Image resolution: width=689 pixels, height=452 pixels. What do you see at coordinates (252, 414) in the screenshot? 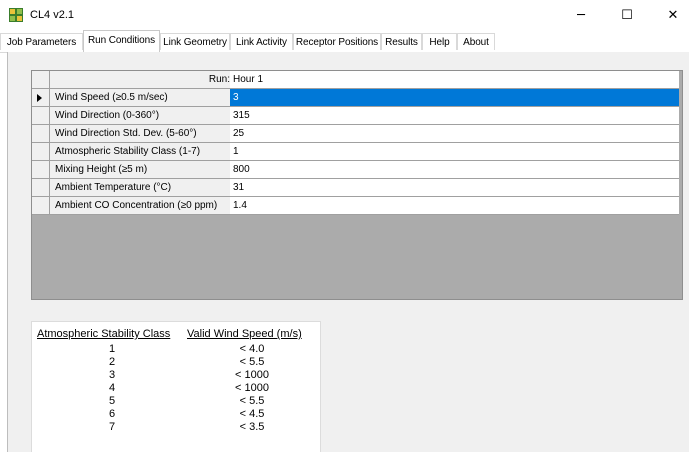
I see `valid-speed-value: < 4.5` at bounding box center [252, 414].